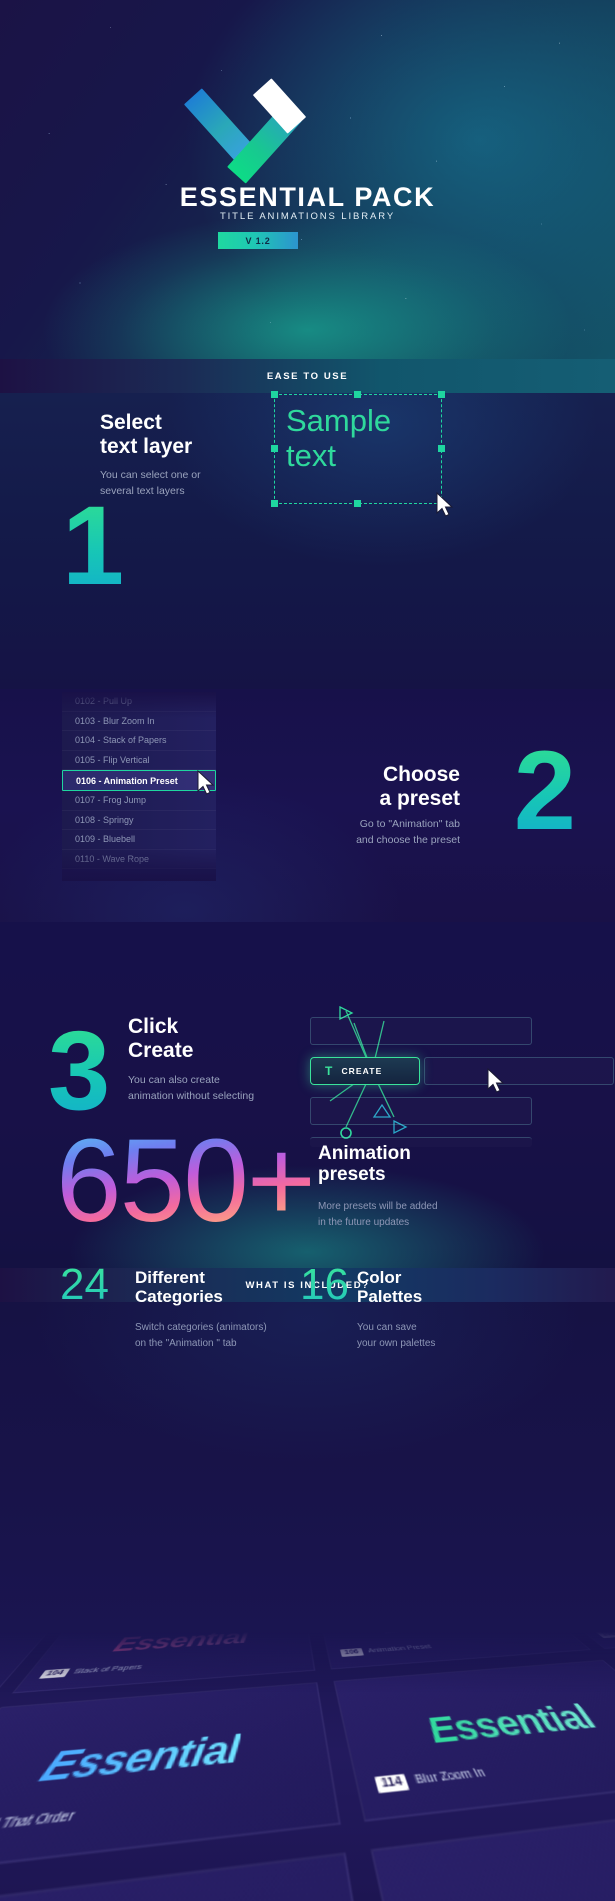  Describe the element at coordinates (93, 545) in the screenshot. I see `step-1-number: 1` at that location.